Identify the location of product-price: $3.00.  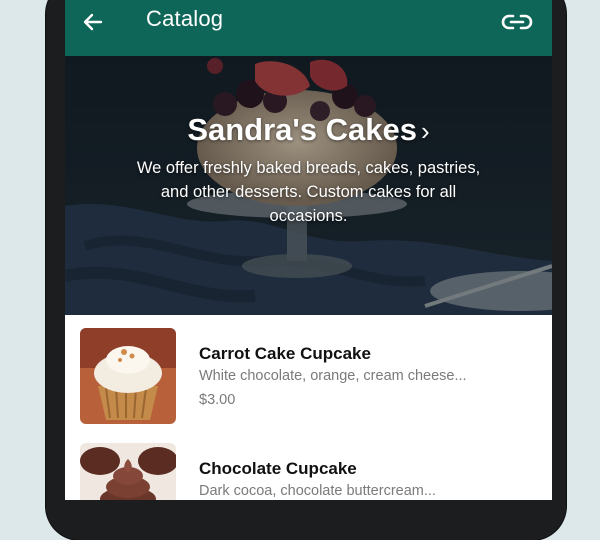
(217, 400).